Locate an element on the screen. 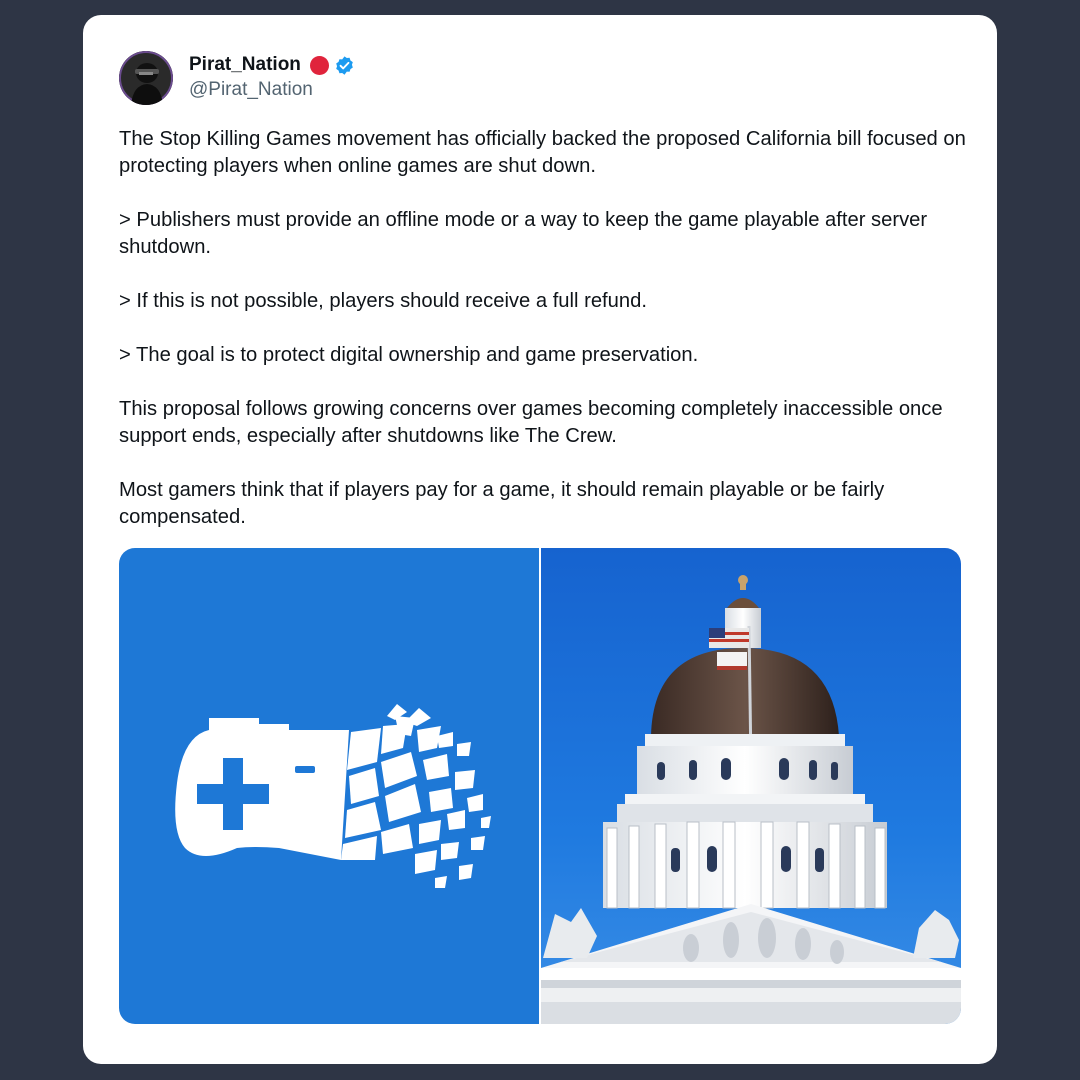 The width and height of the screenshot is (1080, 1080). author-handle: @Pirat_Nation is located at coordinates (251, 90).